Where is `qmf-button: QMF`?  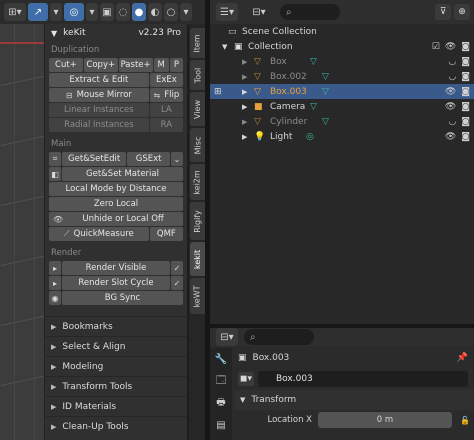
qmf-button: QMF is located at coordinates (166, 234).